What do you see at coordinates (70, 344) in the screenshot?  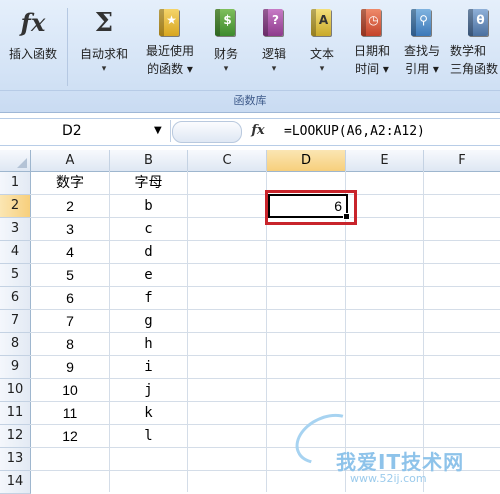 I see `cell-a8: 8` at bounding box center [70, 344].